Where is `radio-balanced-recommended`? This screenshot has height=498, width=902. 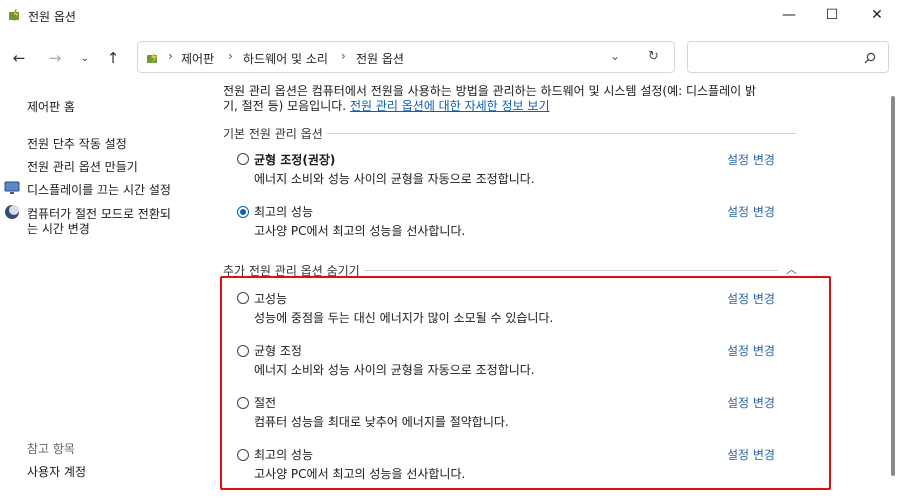
radio-balanced-recommended is located at coordinates (243, 159).